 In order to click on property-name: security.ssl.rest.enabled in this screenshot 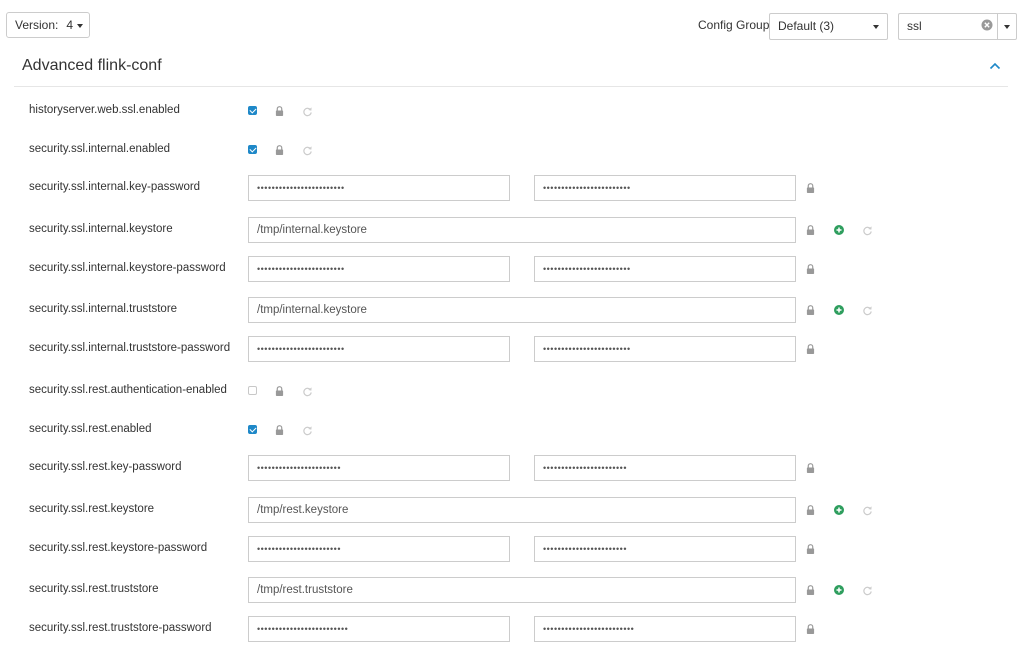, I will do `click(90, 429)`.